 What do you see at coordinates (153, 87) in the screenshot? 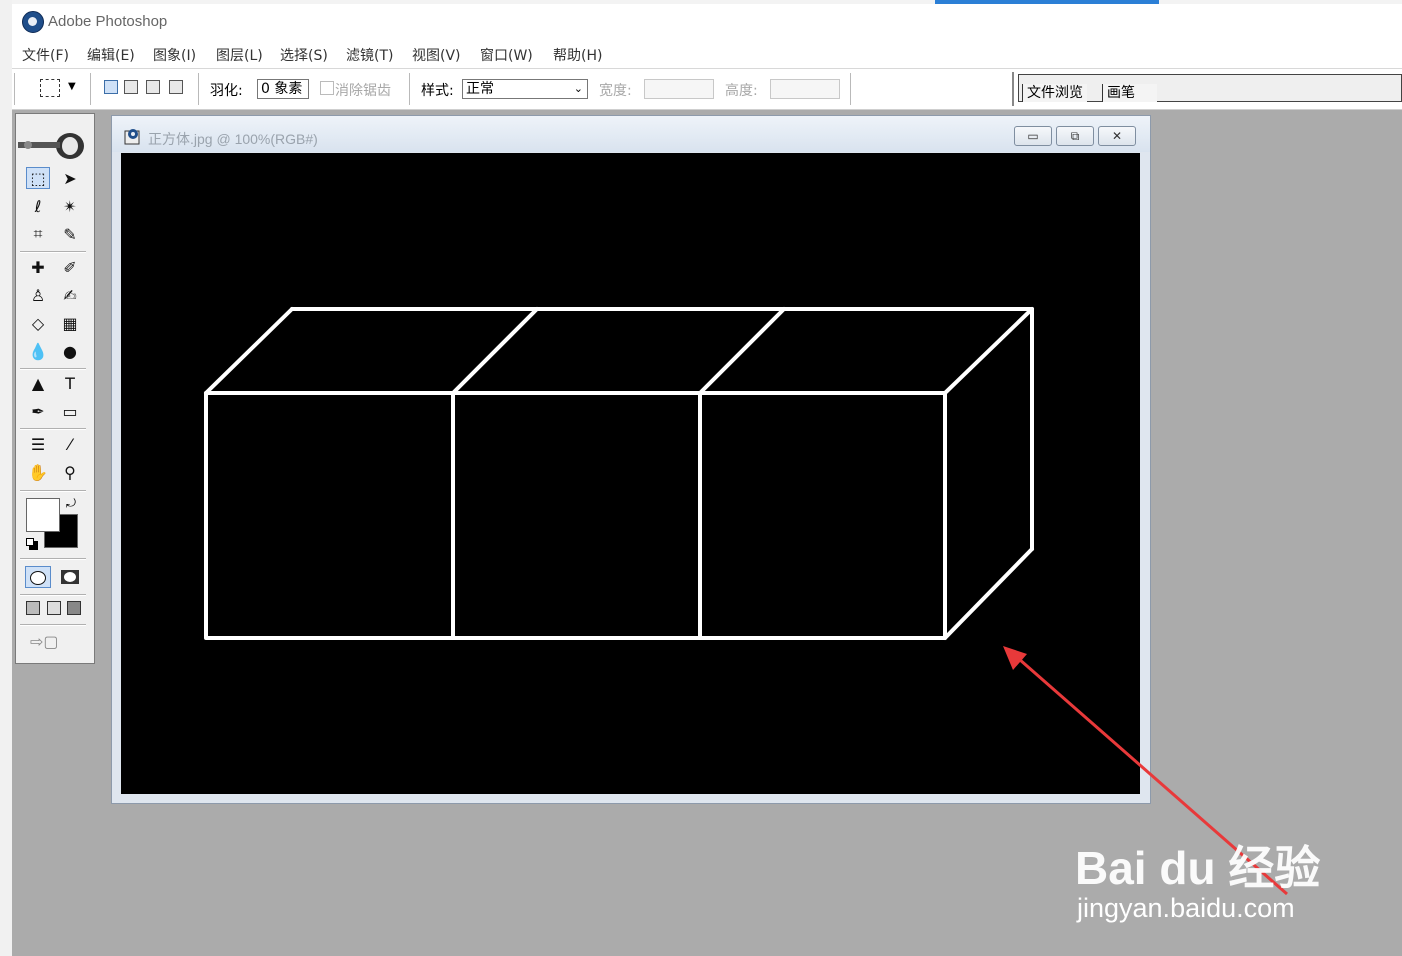
I see `subtract-from-selection-icon` at bounding box center [153, 87].